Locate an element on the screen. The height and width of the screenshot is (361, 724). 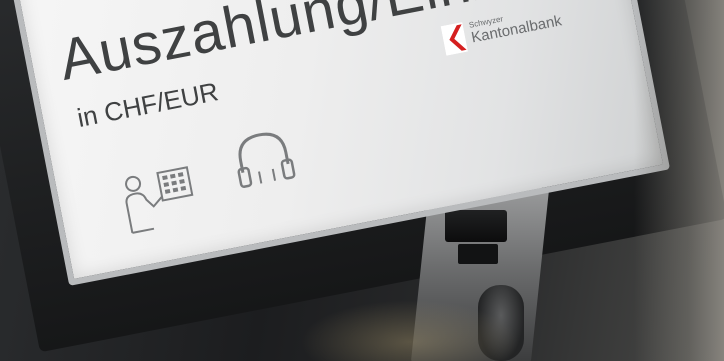
card-slot-lower is located at coordinates (478, 254).